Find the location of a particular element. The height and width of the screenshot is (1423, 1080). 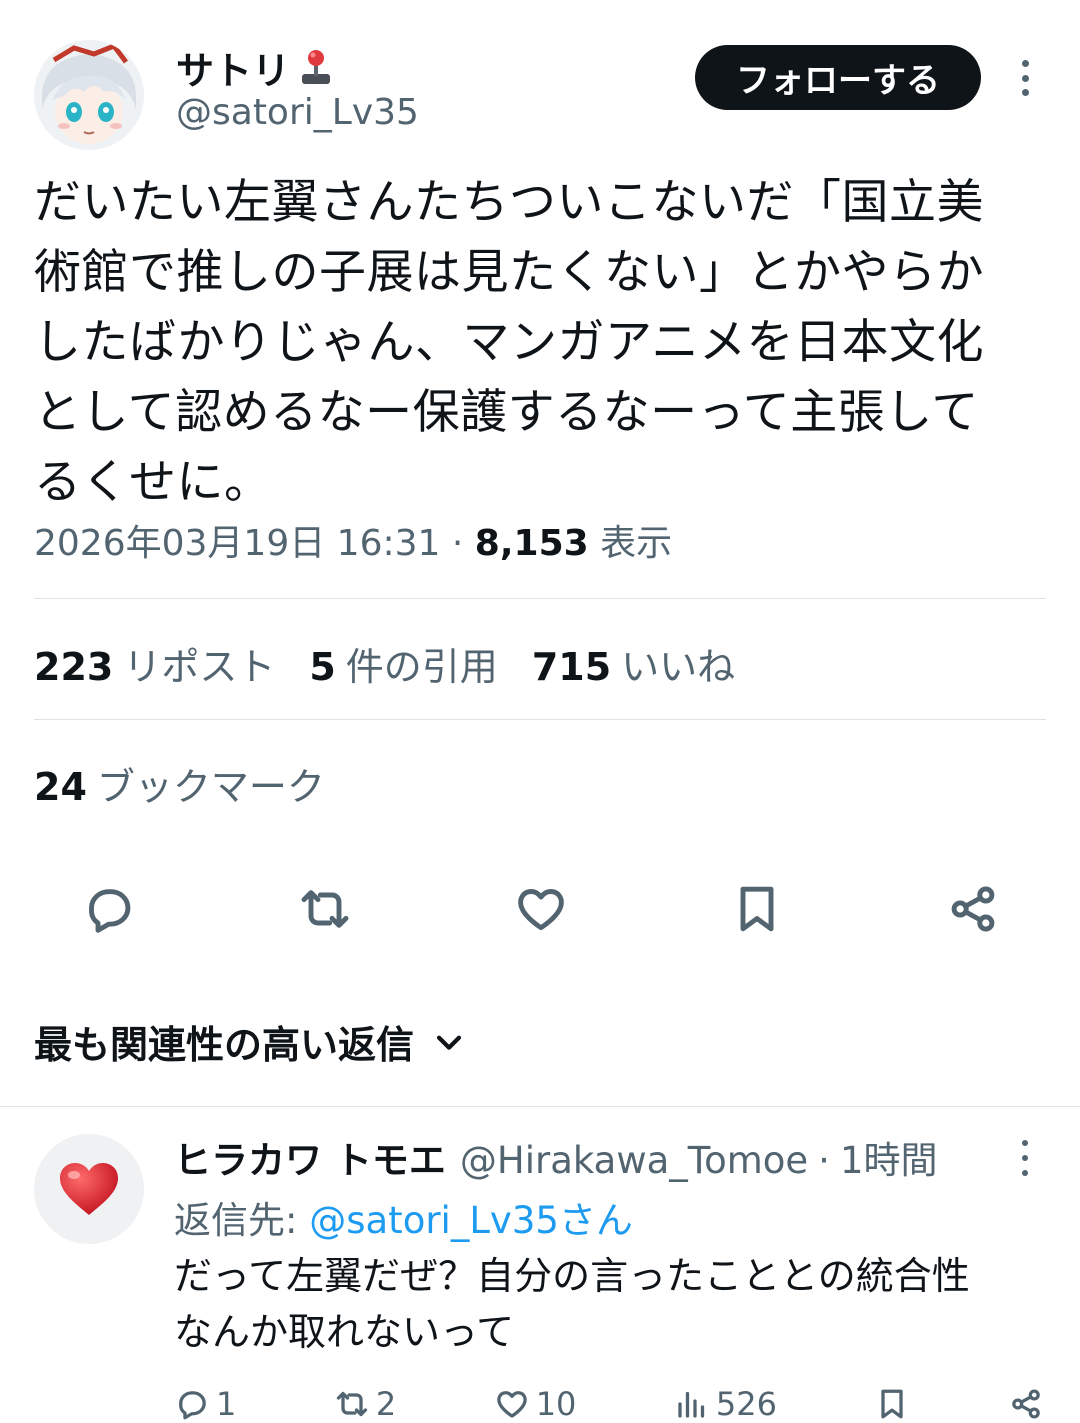

reply-like-button: 10 is located at coordinates (535, 1404).